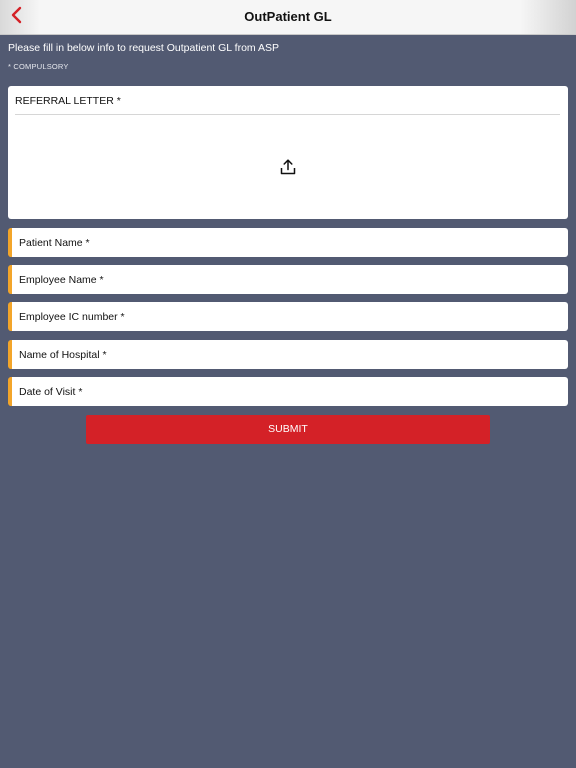 Image resolution: width=576 pixels, height=768 pixels. I want to click on date-of-visit-field, so click(288, 391).